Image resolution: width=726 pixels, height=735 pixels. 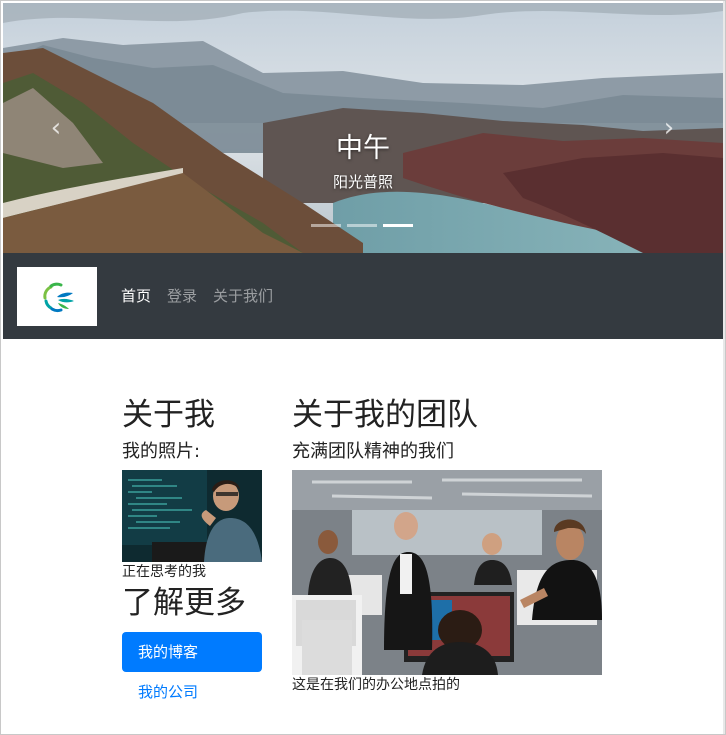 I want to click on team-title: 关于我的团队, so click(x=385, y=415).